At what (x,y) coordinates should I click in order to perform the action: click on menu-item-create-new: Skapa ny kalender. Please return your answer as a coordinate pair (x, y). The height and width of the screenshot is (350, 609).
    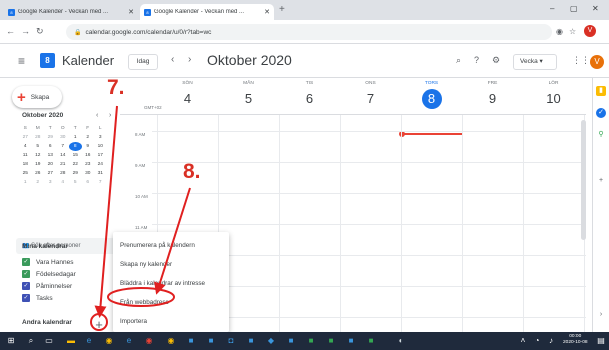
    Looking at the image, I should click on (171, 264).